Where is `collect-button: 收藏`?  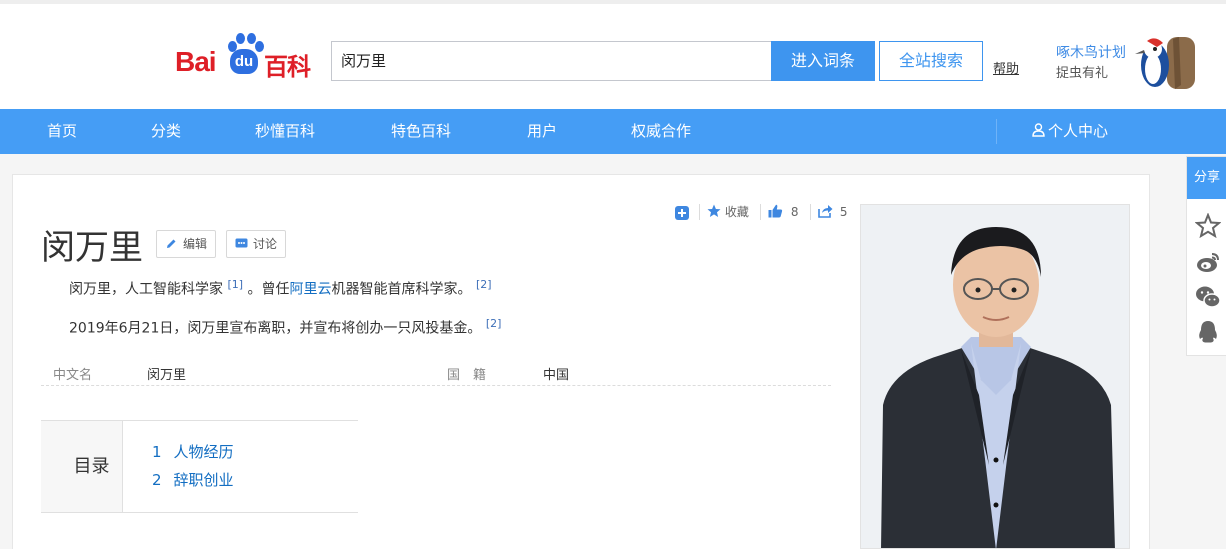
collect-button: 收藏 is located at coordinates (728, 212).